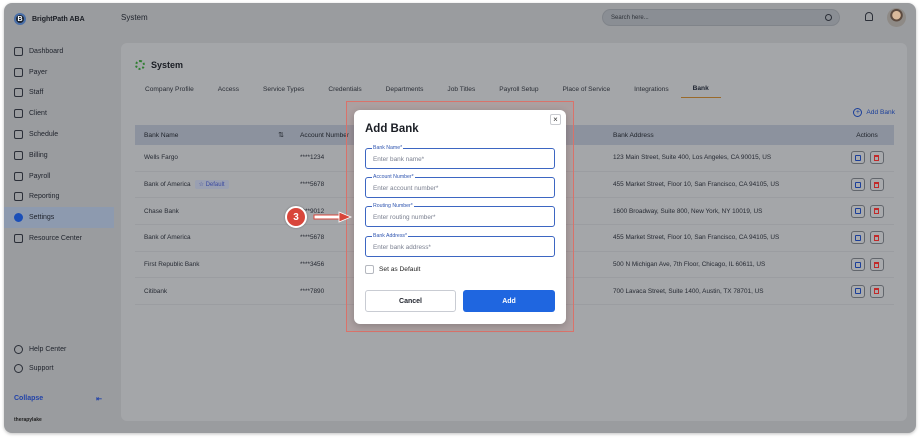  Describe the element at coordinates (59, 155) in the screenshot. I see `sidebar-item-billing: Billing` at that location.